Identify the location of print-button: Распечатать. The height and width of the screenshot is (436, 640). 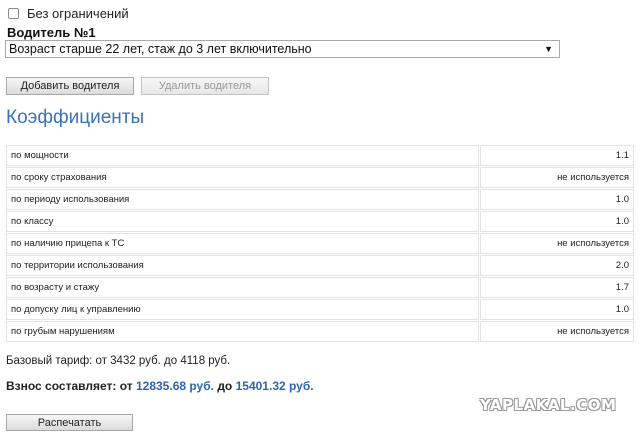
(69, 422).